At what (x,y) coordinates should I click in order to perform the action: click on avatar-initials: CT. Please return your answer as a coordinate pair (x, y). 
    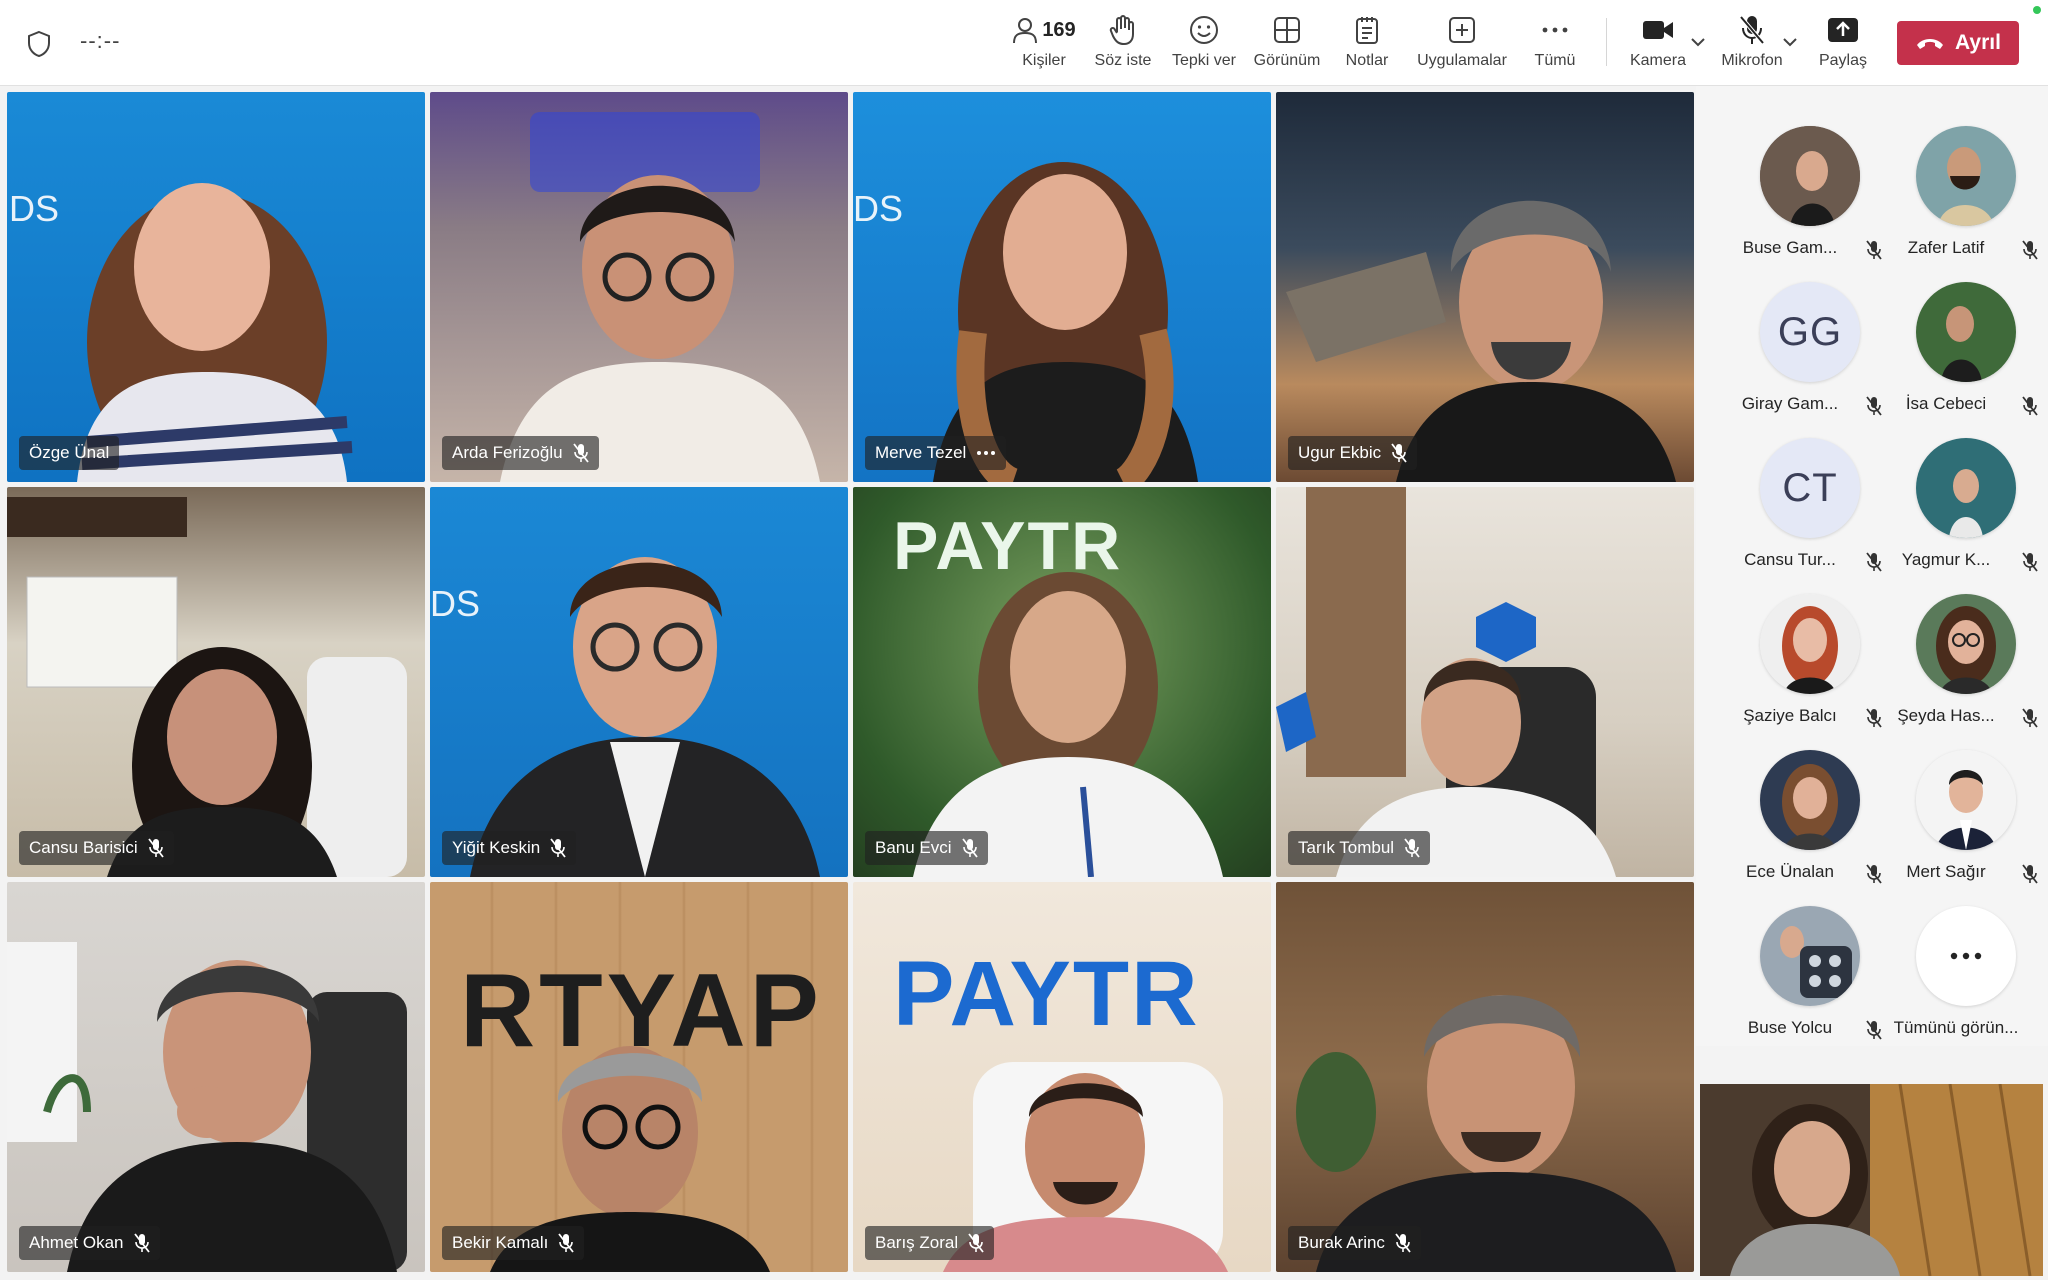
    Looking at the image, I should click on (1810, 487).